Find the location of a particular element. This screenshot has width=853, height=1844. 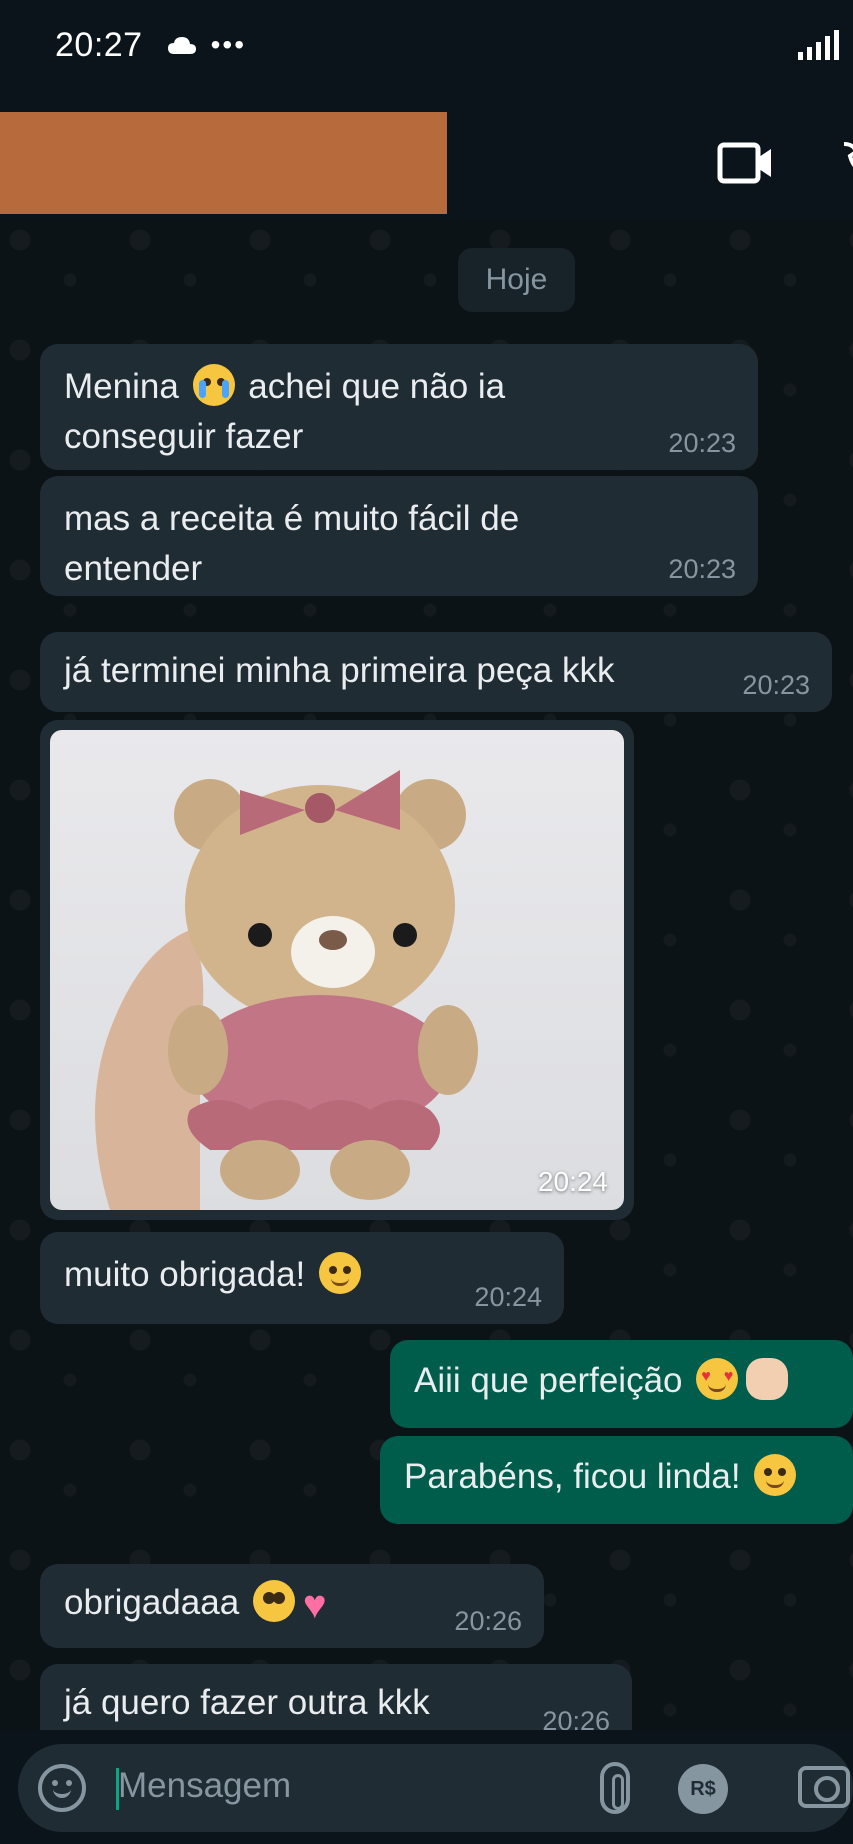

date-chip: Hoje is located at coordinates (516, 280).